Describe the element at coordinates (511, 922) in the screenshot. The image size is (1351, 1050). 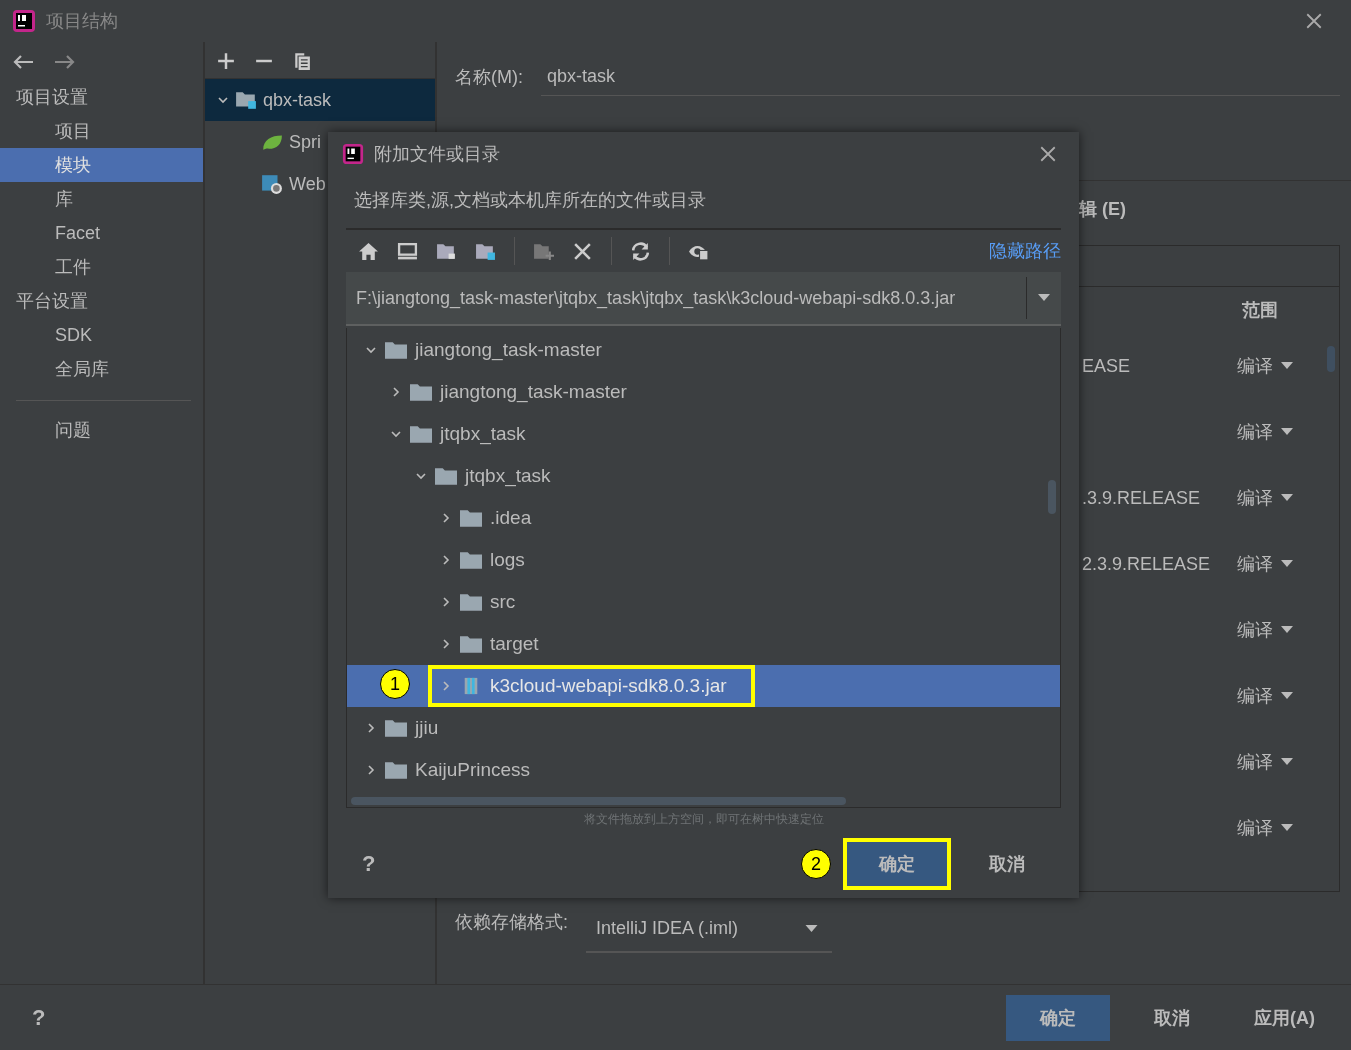
I see `storage-format-label: 依赖存储格式:` at that location.